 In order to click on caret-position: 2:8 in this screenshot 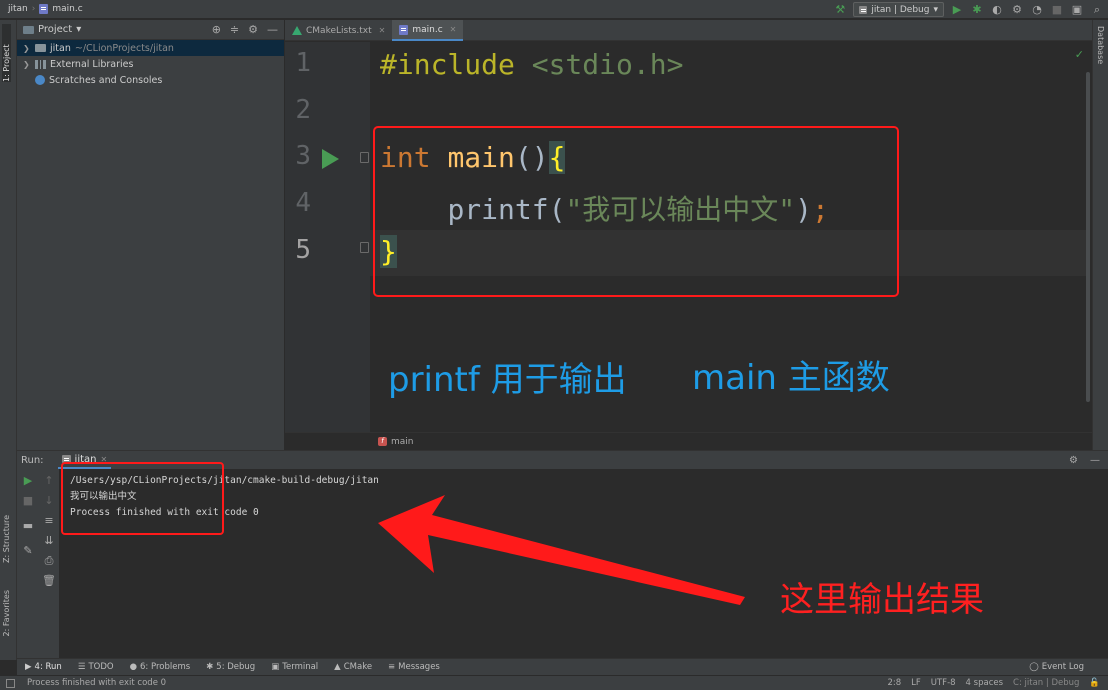, I will do `click(894, 683)`.